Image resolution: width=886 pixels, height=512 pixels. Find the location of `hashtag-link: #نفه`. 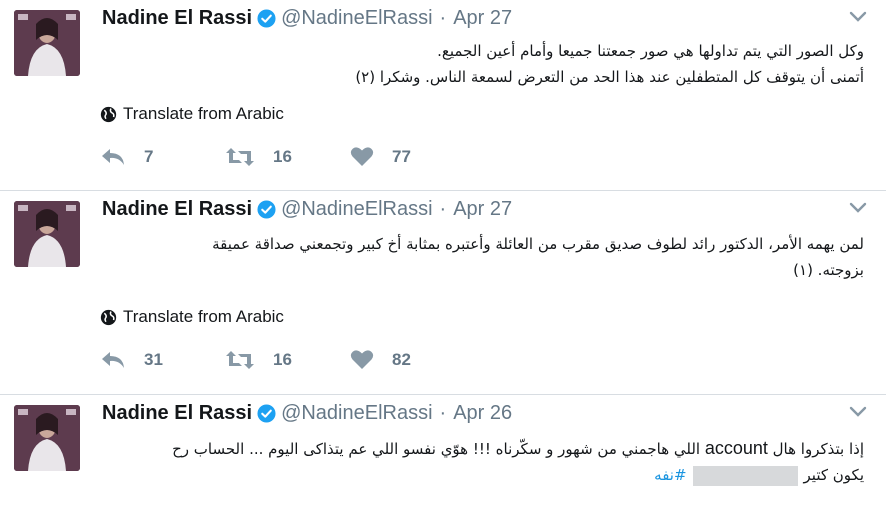

hashtag-link: #نفه is located at coordinates (670, 475).